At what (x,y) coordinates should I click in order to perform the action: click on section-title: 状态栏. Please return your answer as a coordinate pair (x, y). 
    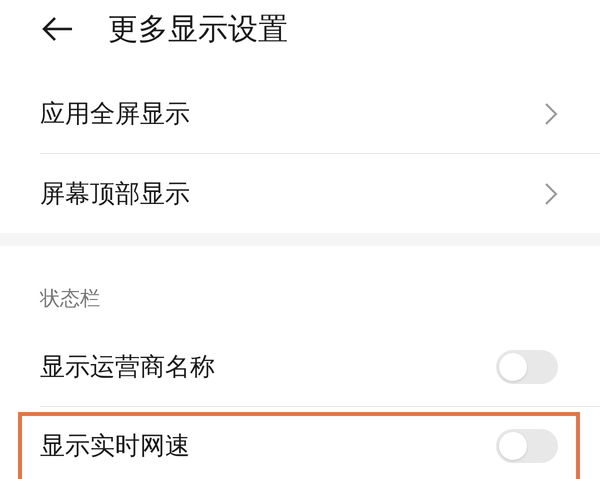
    Looking at the image, I should click on (70, 298).